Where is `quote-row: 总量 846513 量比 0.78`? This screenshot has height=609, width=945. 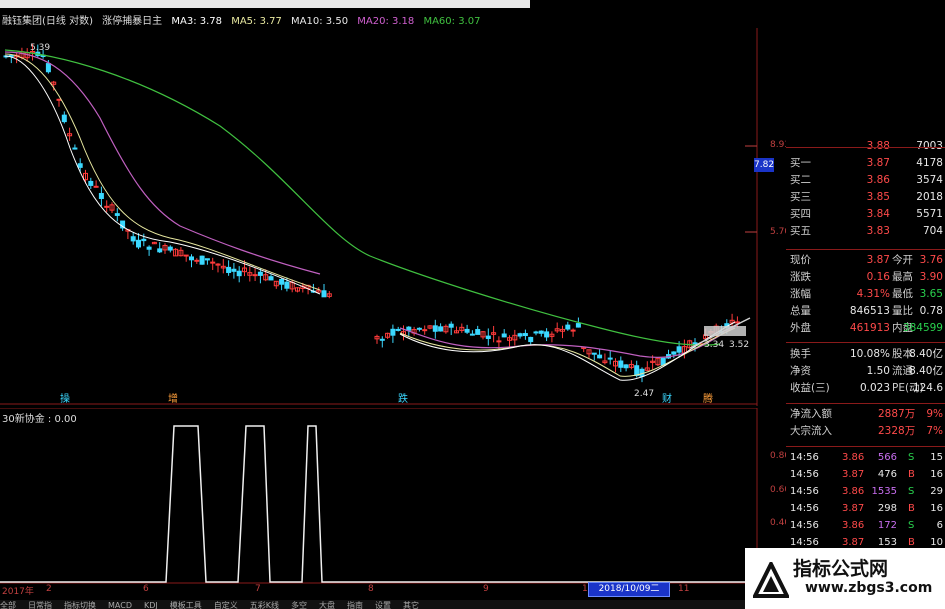
quote-row: 总量 846513 量比 0.78 is located at coordinates (865, 311).